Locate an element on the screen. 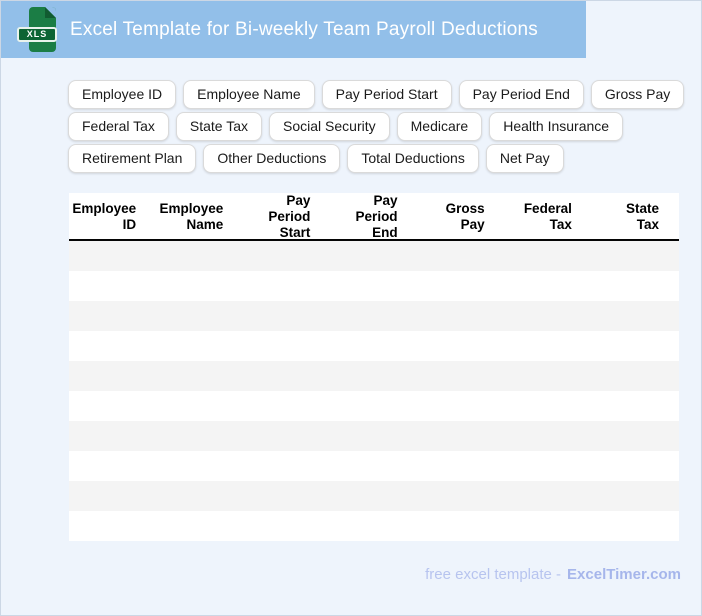 The width and height of the screenshot is (702, 616). column-header-employee-name: Employee Name is located at coordinates (199, 217).